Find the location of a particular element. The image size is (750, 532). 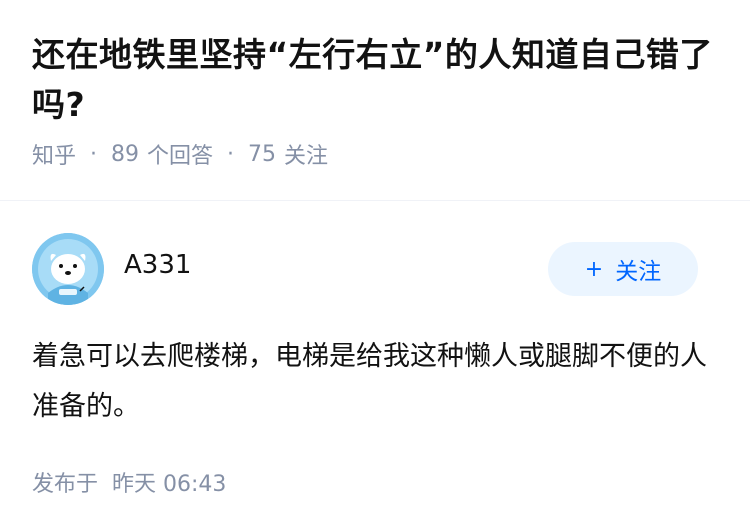

follow-button-label: 关注 is located at coordinates (638, 272).